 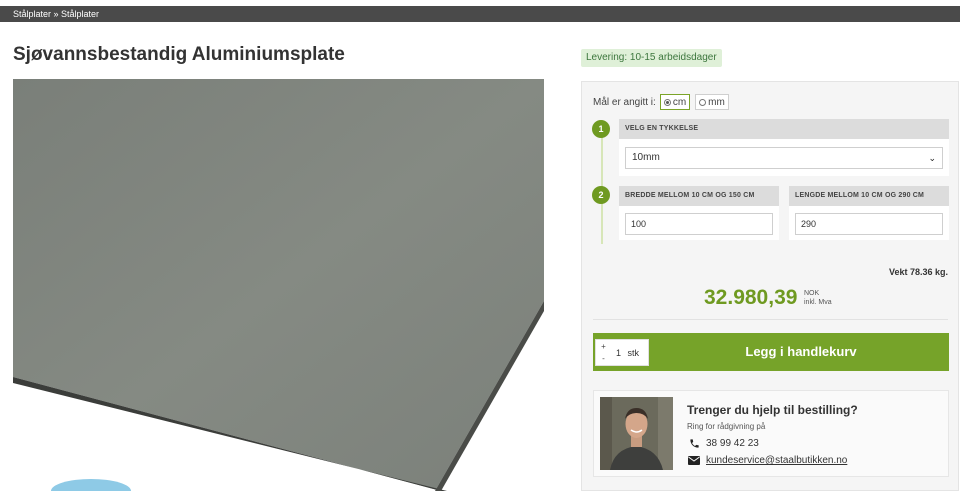 I want to click on increase-quantity-button: +, so click(x=603, y=346).